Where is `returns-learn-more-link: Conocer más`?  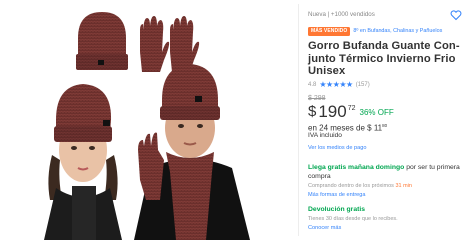 returns-learn-more-link: Conocer más is located at coordinates (324, 228).